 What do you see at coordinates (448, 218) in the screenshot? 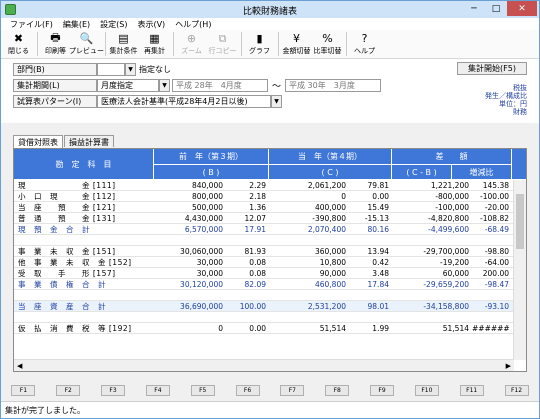
I see `cell-diff: -4,820,800` at bounding box center [448, 218].